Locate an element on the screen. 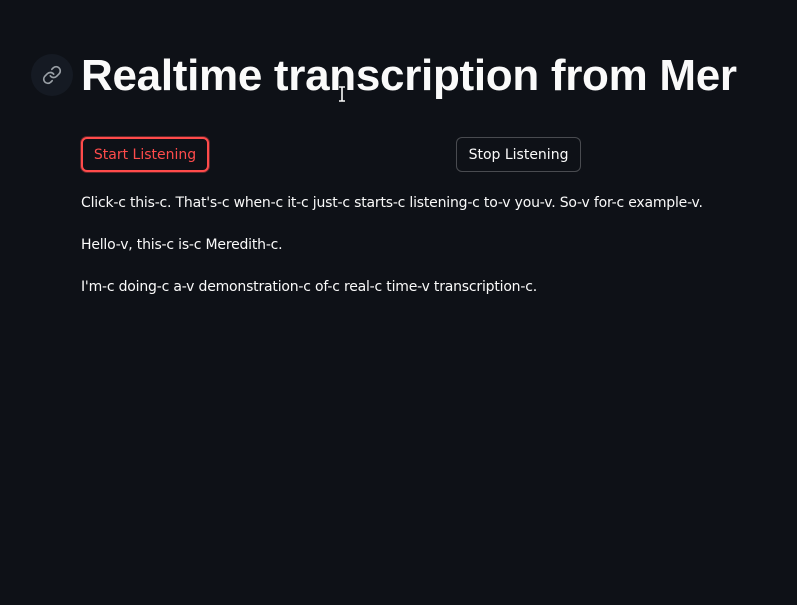 Image resolution: width=797 pixels, height=605 pixels. stop-listening-button: Stop Listening is located at coordinates (518, 154).